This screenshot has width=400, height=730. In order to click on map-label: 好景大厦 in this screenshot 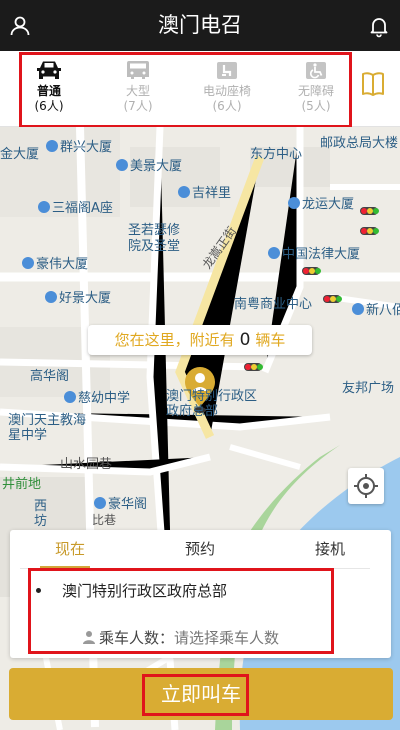, I will do `click(78, 296)`.